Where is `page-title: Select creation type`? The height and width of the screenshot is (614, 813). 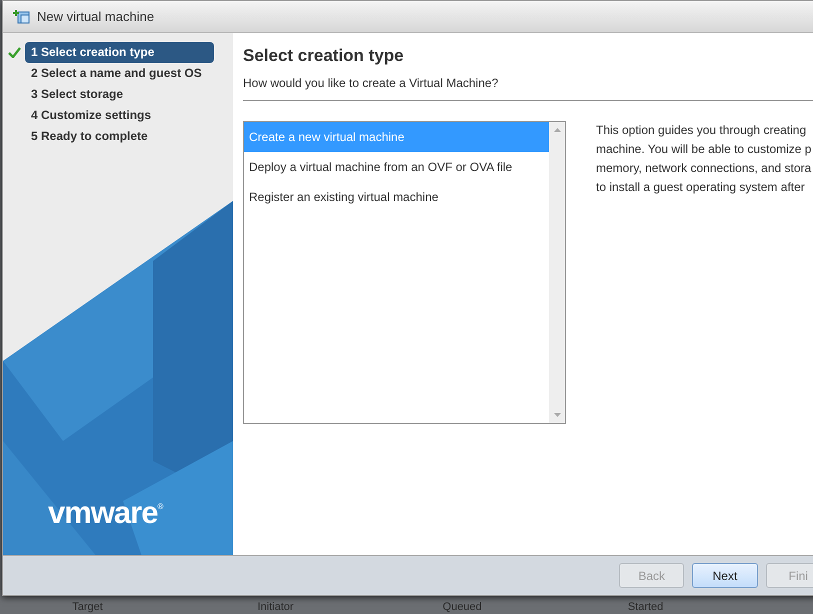 page-title: Select creation type is located at coordinates (324, 56).